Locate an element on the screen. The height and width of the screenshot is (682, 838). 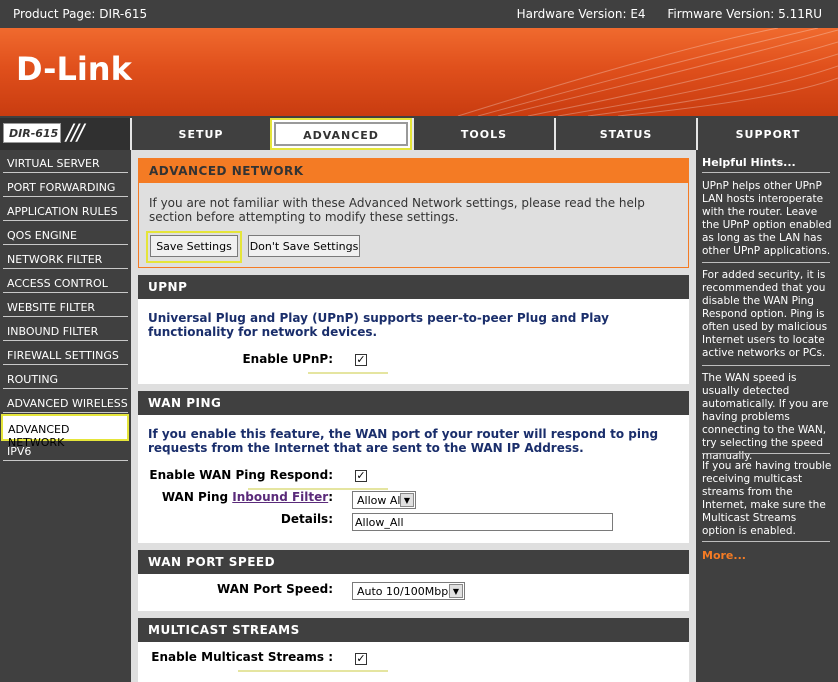
enable-multicast-checkbox: ✓ is located at coordinates (361, 659).